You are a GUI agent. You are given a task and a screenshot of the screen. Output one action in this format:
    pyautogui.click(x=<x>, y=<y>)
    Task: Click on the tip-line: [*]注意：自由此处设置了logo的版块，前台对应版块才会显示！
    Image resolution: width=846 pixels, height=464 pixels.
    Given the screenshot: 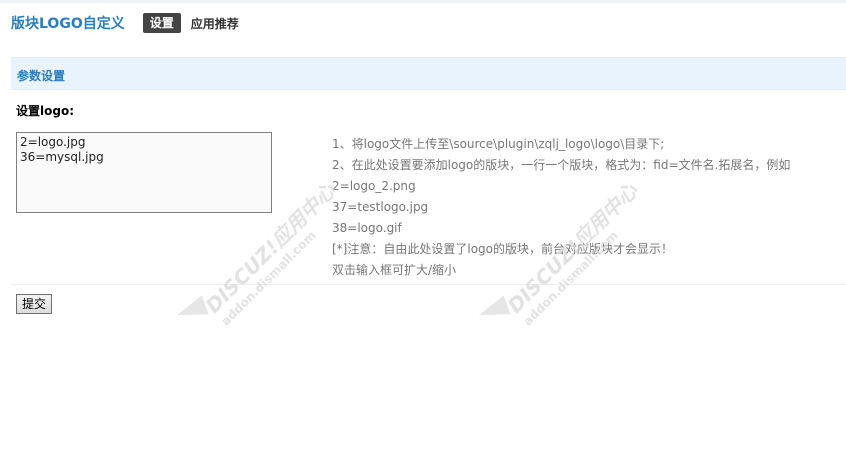 What is the action you would take?
    pyautogui.click(x=503, y=249)
    